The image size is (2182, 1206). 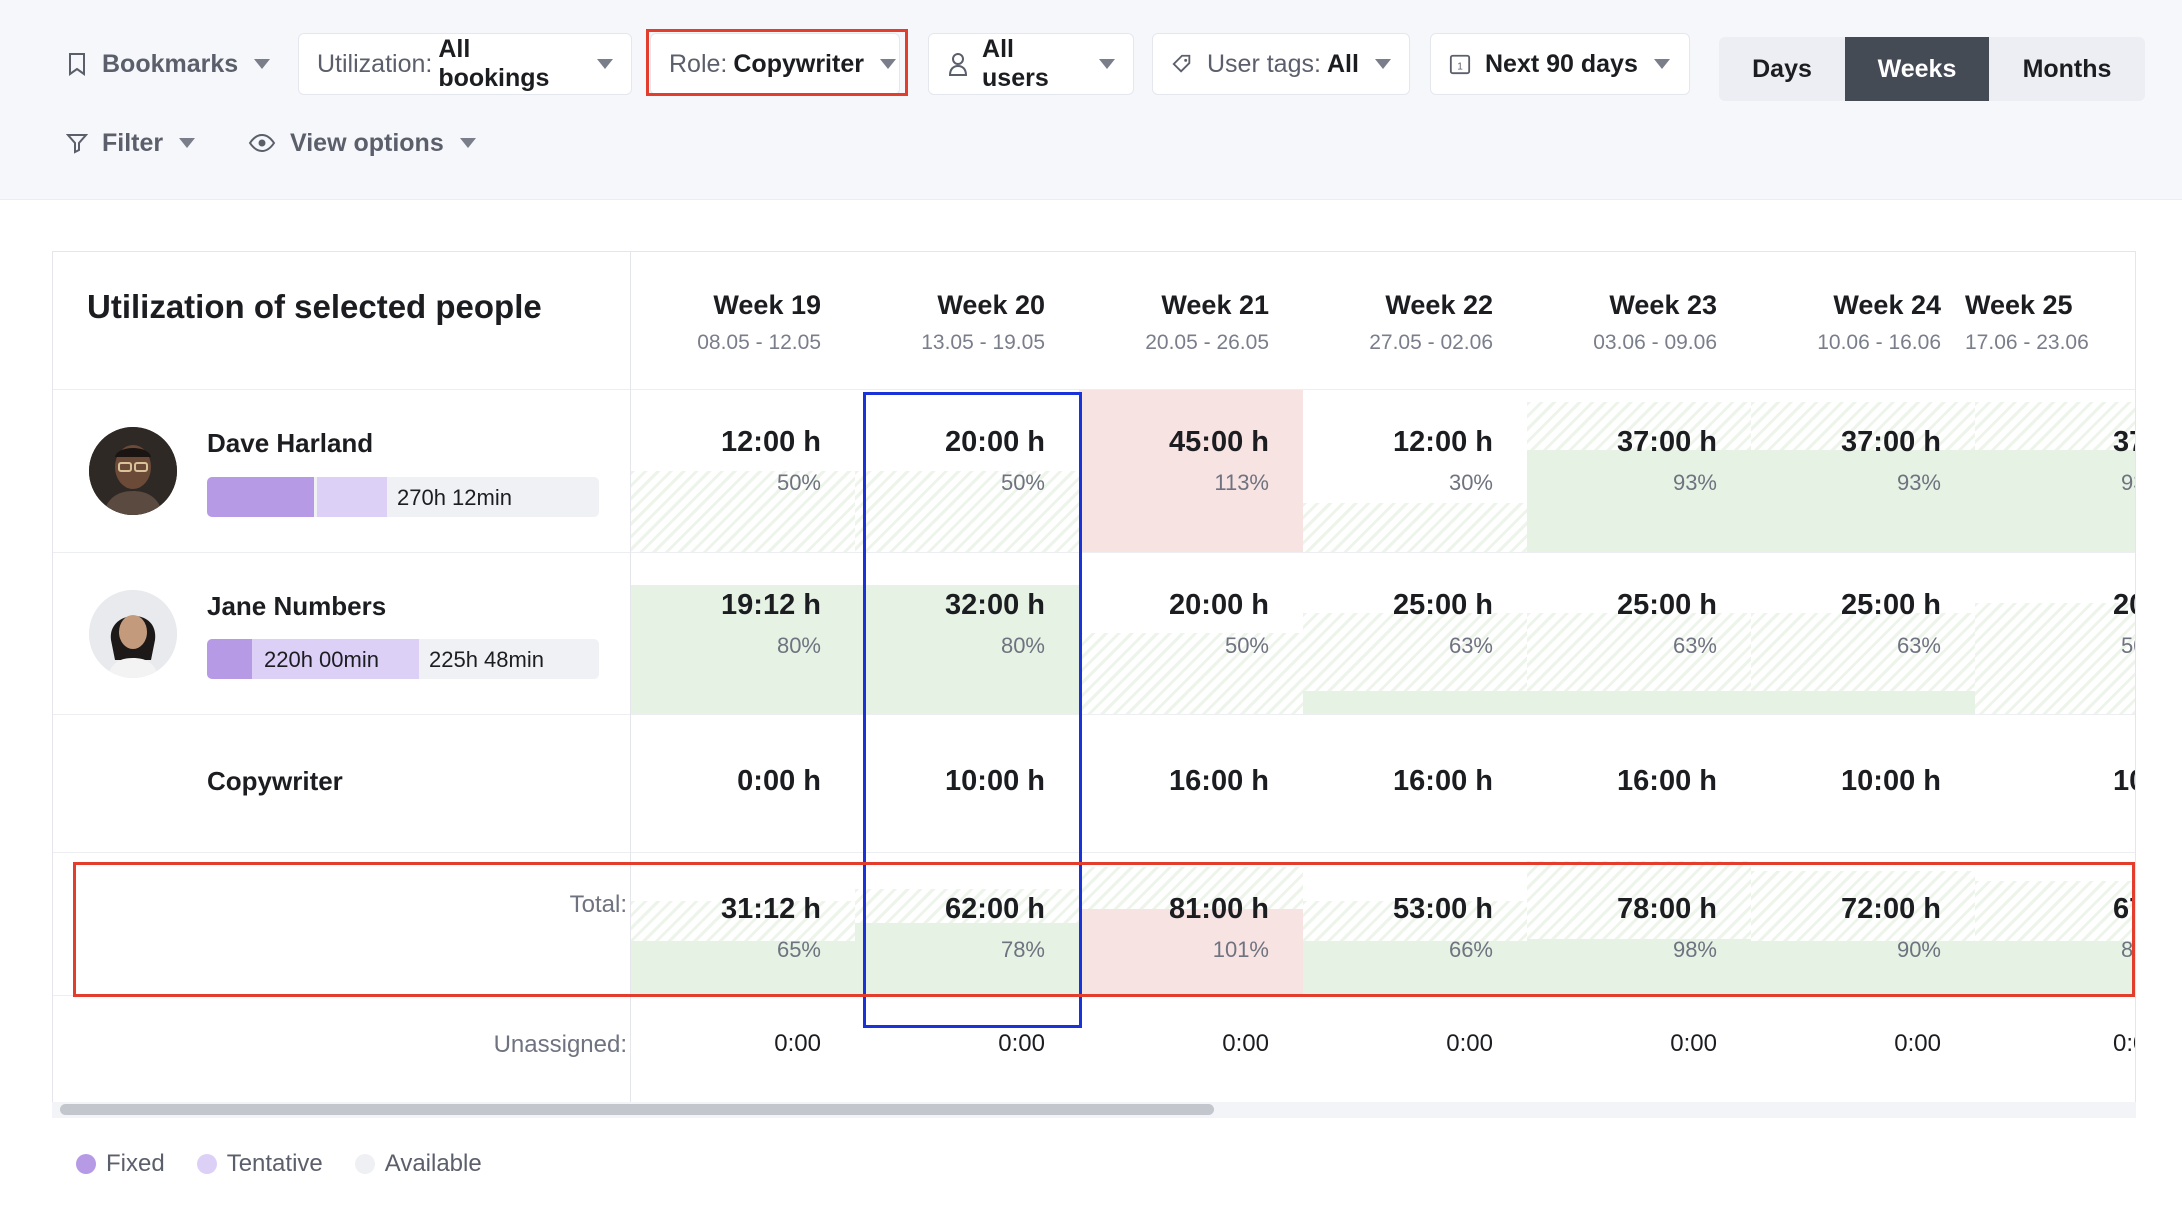 I want to click on role-cell: 0:00 h, so click(x=743, y=783).